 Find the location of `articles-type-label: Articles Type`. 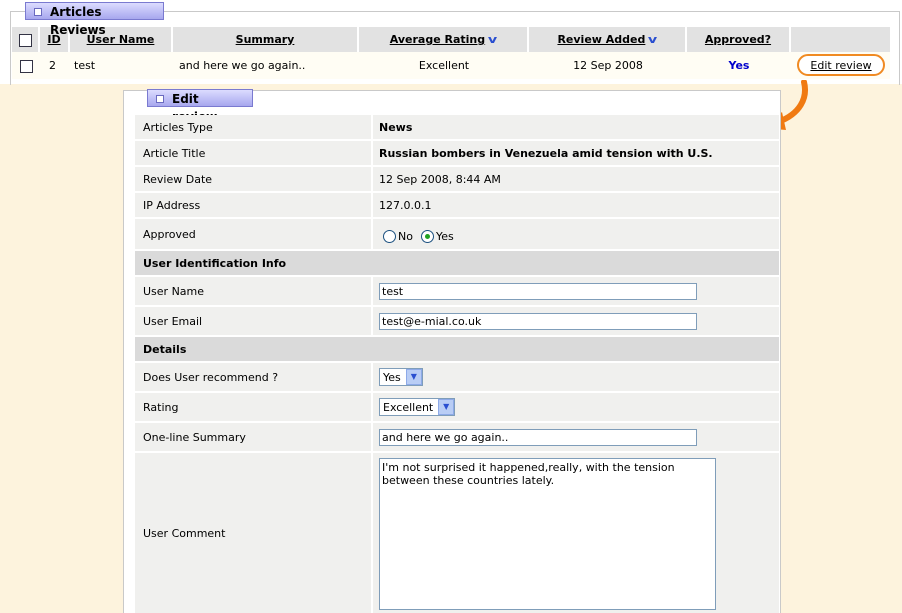

articles-type-label: Articles Type is located at coordinates (253, 127).